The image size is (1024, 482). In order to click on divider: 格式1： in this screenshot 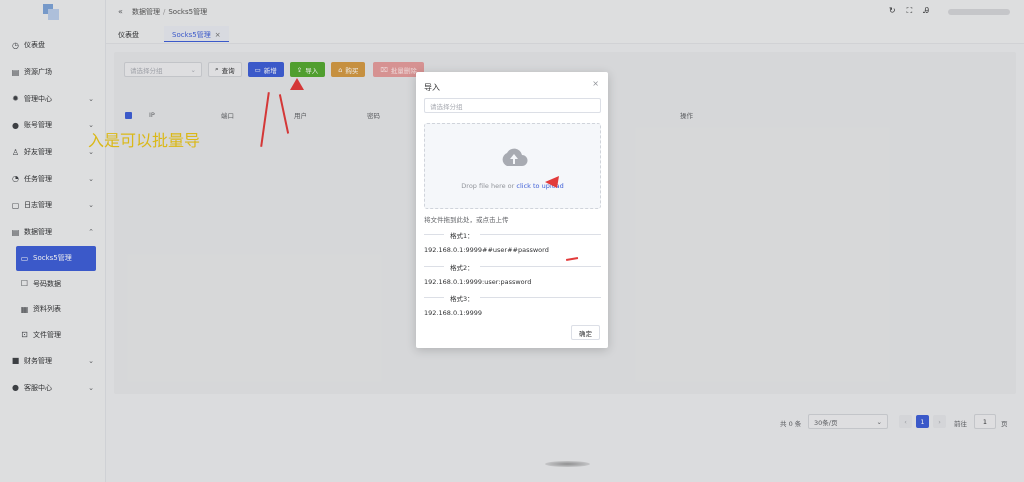, I will do `click(512, 235)`.